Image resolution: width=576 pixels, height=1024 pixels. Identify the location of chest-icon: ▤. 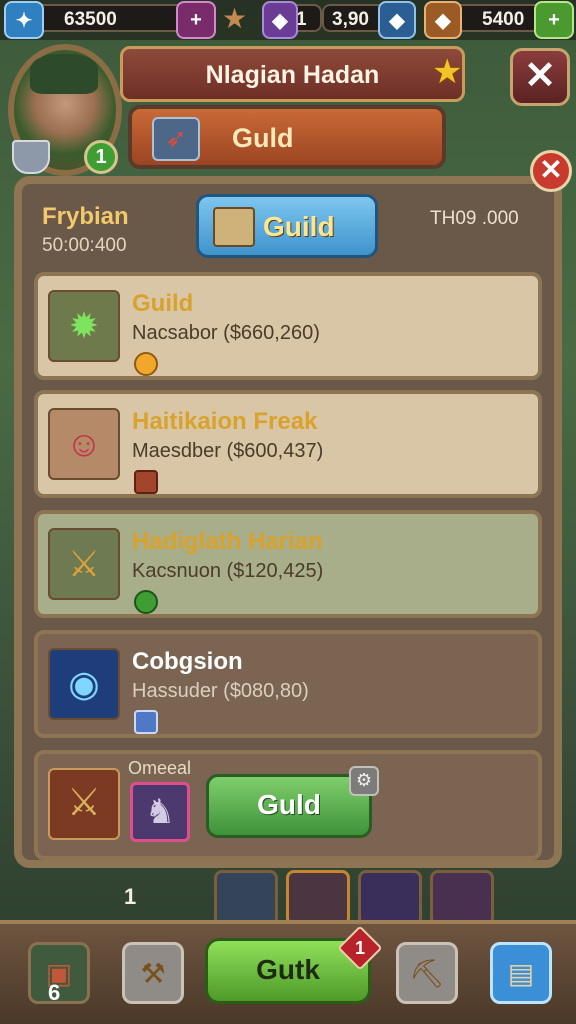
(521, 973).